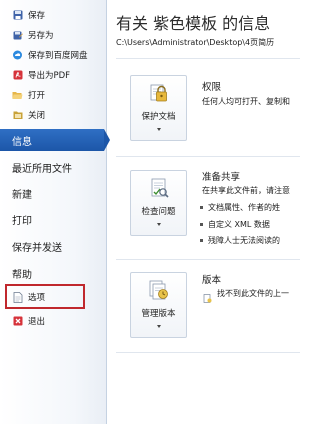  Describe the element at coordinates (246, 190) in the screenshot. I see `prepare-desc: 在共享此文件前，请注意` at that location.